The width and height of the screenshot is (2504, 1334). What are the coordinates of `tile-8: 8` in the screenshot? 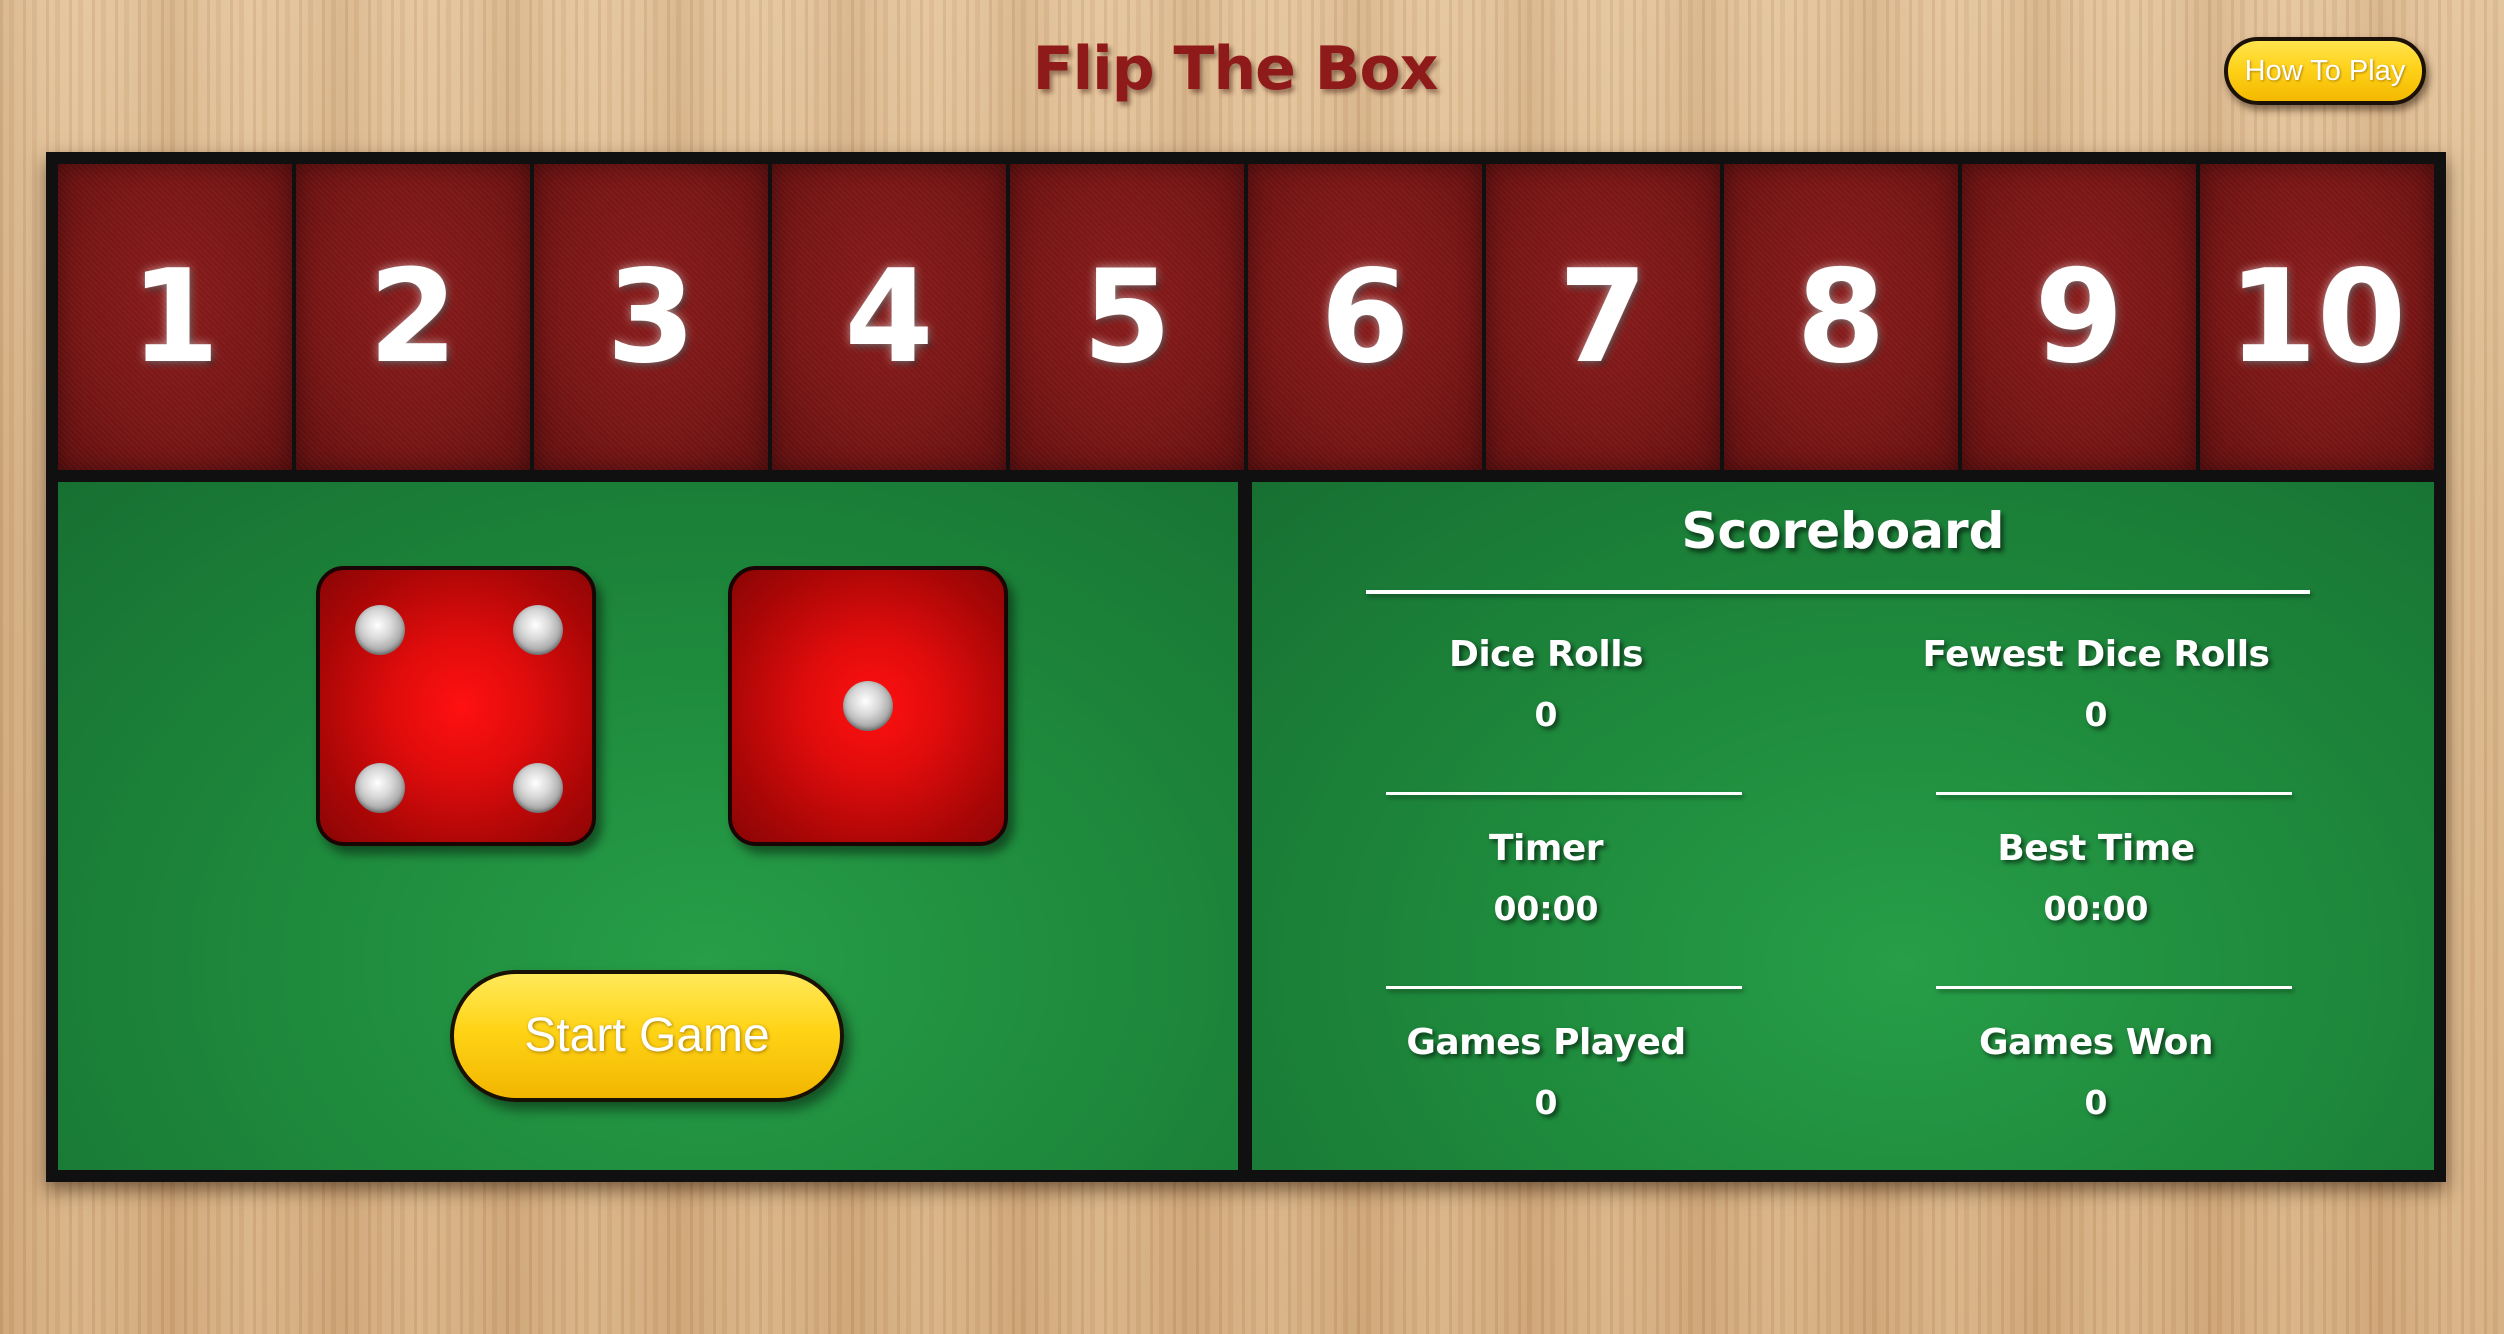 It's located at (1841, 317).